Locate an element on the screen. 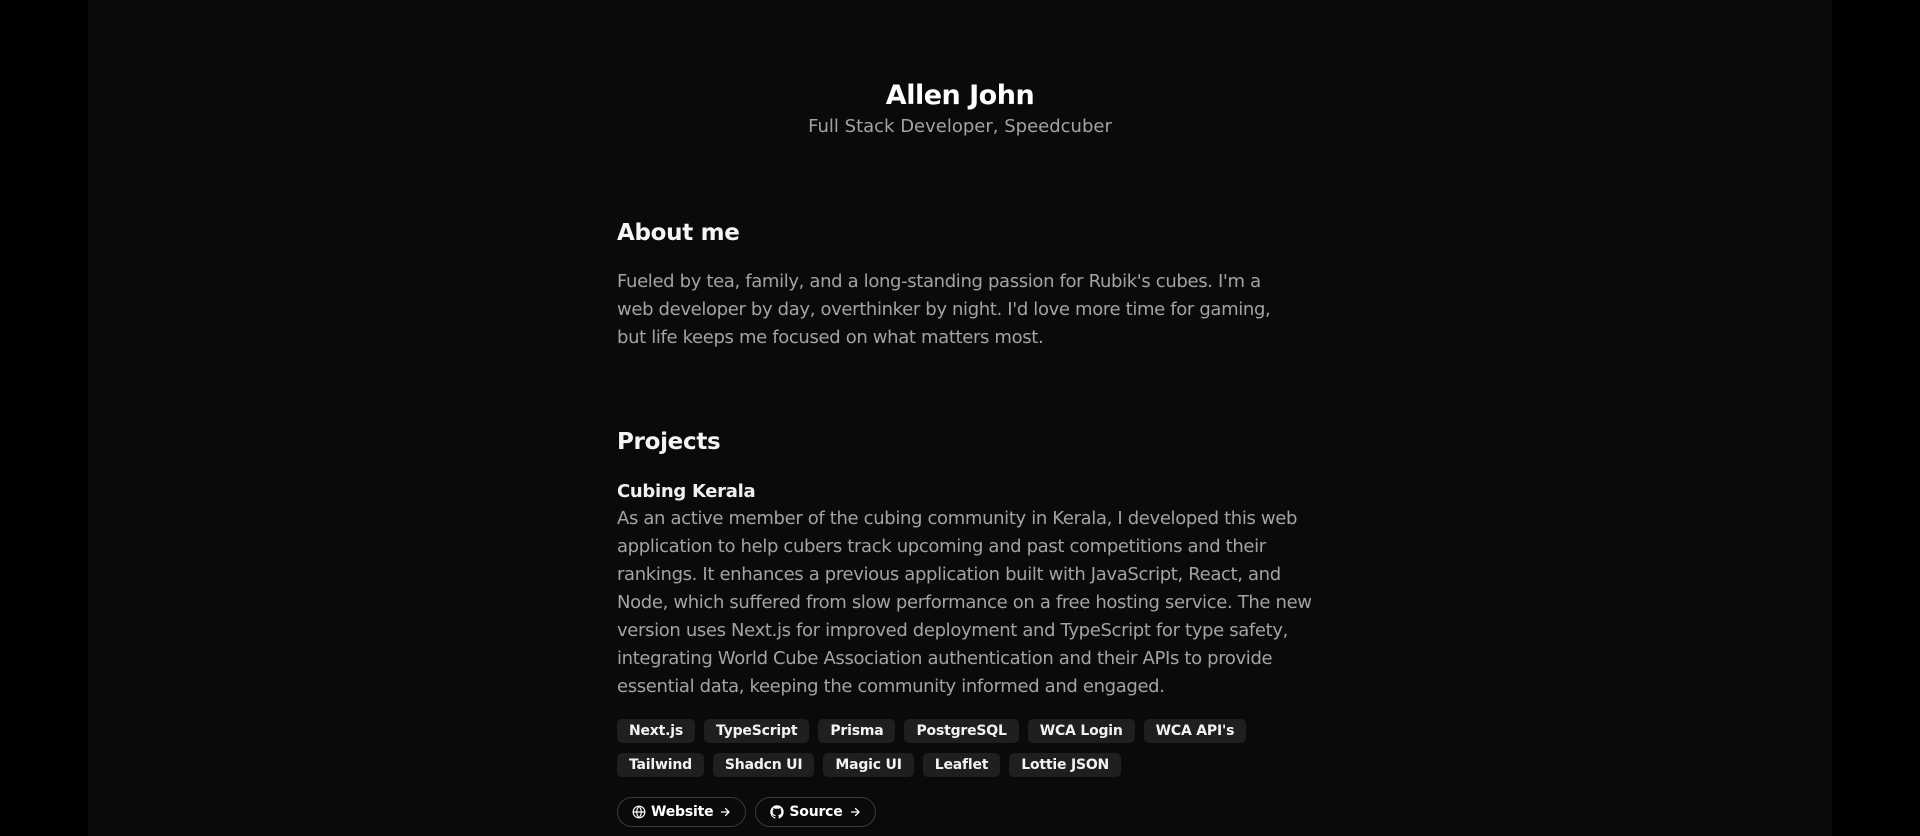 This screenshot has width=1920, height=836. tech-tag: Shadcn UI is located at coordinates (763, 765).